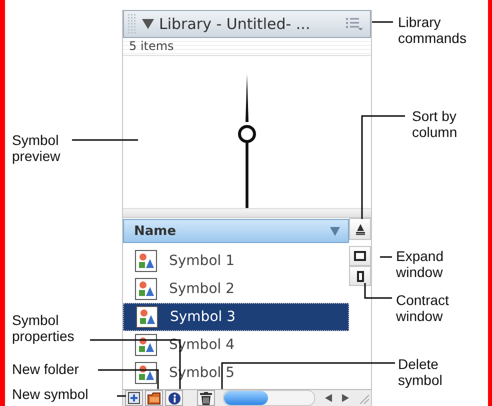  I want to click on folder-icon, so click(154, 398).